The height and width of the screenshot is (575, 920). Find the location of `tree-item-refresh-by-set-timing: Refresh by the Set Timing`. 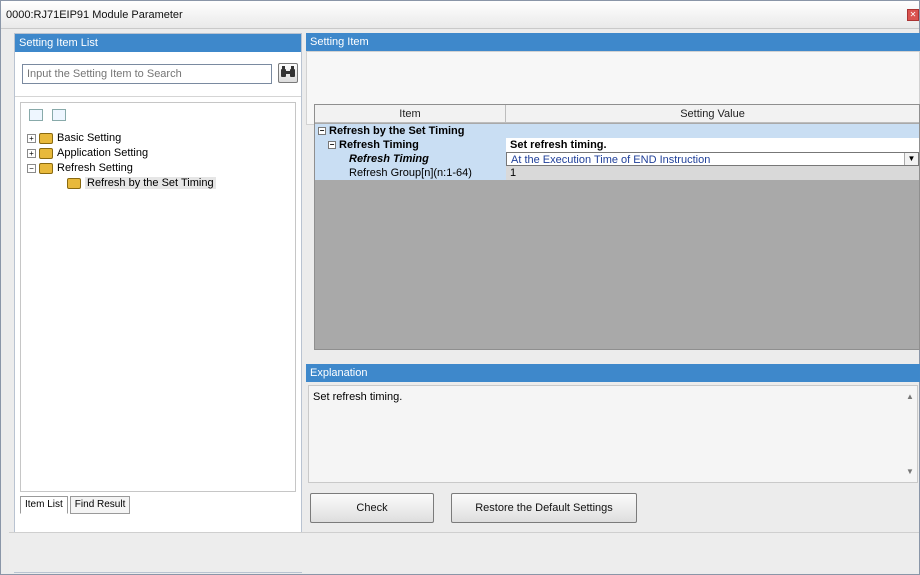

tree-item-refresh-by-set-timing: Refresh by the Set Timing is located at coordinates (157, 183).